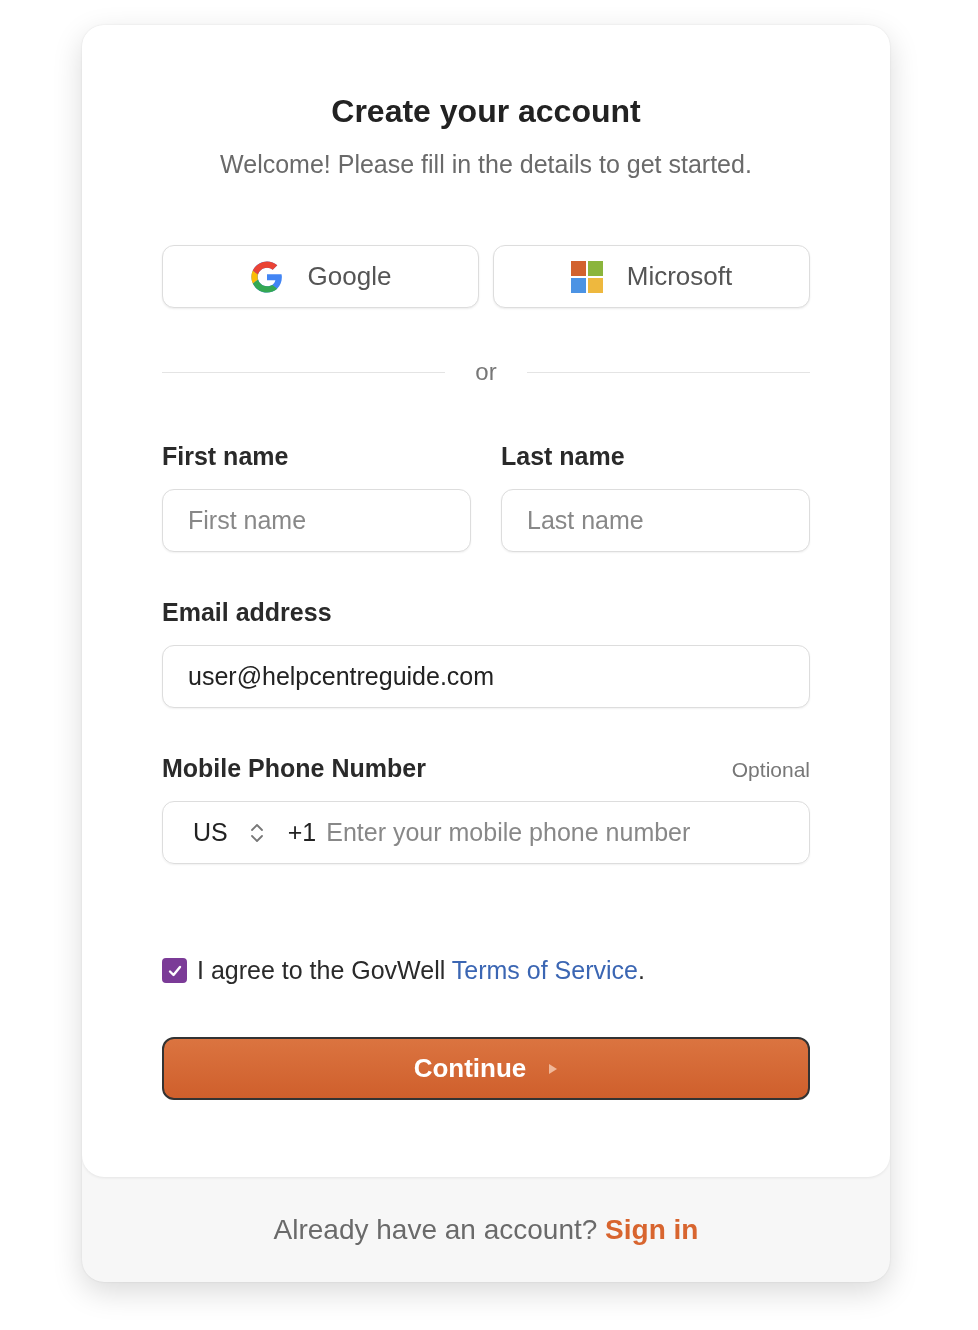  Describe the element at coordinates (226, 456) in the screenshot. I see `field-label: First name` at that location.